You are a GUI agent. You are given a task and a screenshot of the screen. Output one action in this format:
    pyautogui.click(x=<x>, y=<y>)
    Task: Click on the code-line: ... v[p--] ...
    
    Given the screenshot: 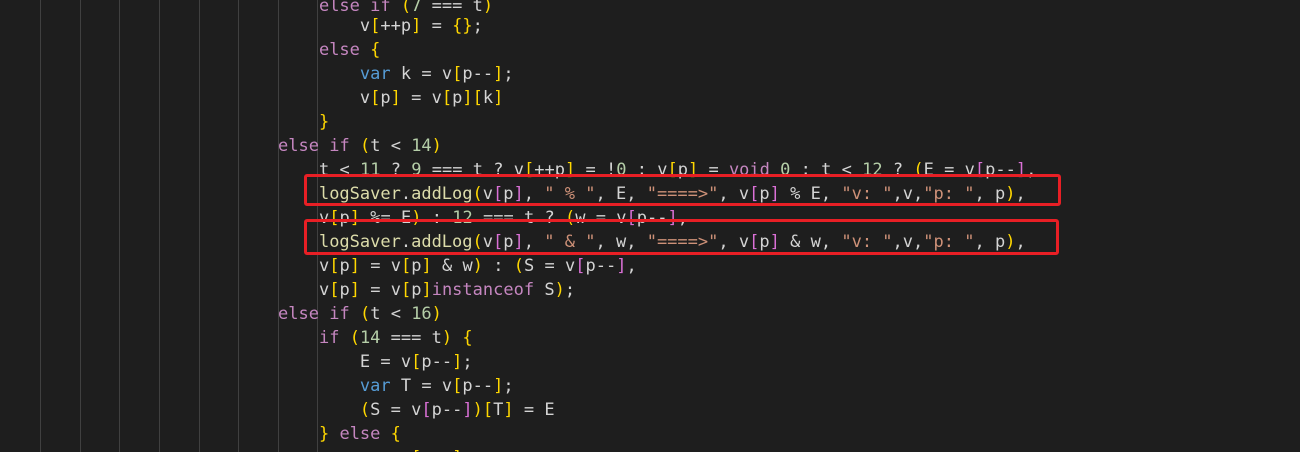 What is the action you would take?
    pyautogui.click(x=391, y=449)
    